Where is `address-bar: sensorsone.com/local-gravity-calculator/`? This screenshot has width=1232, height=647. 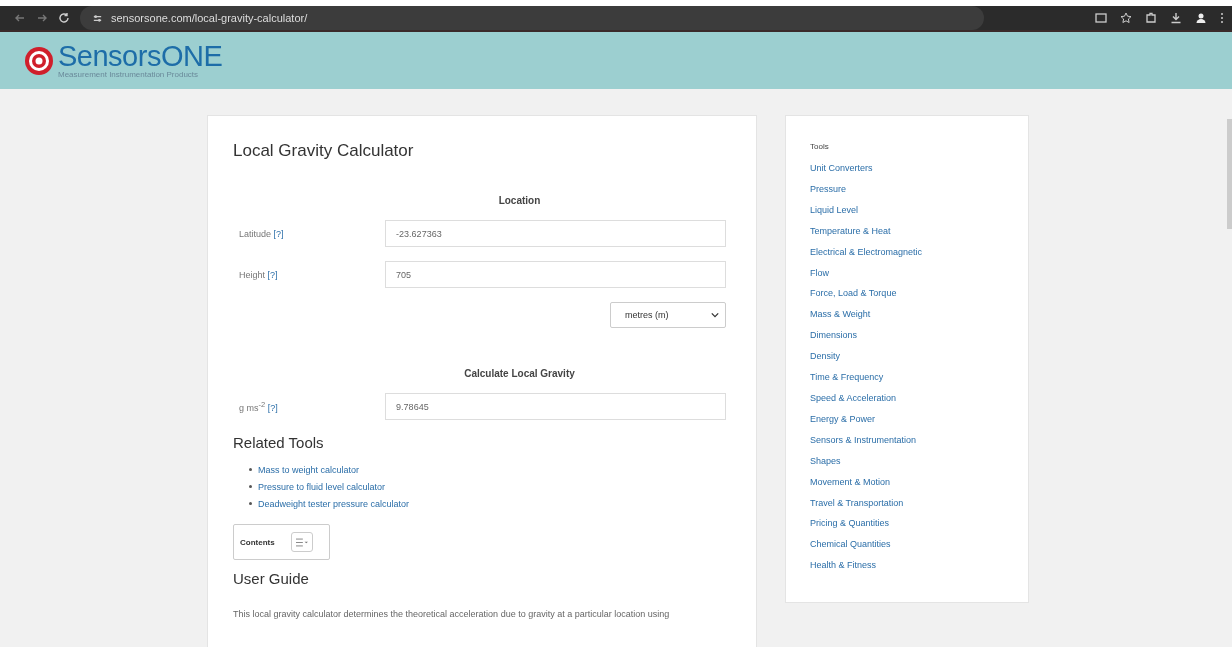 address-bar: sensorsone.com/local-gravity-calculator/ is located at coordinates (532, 18).